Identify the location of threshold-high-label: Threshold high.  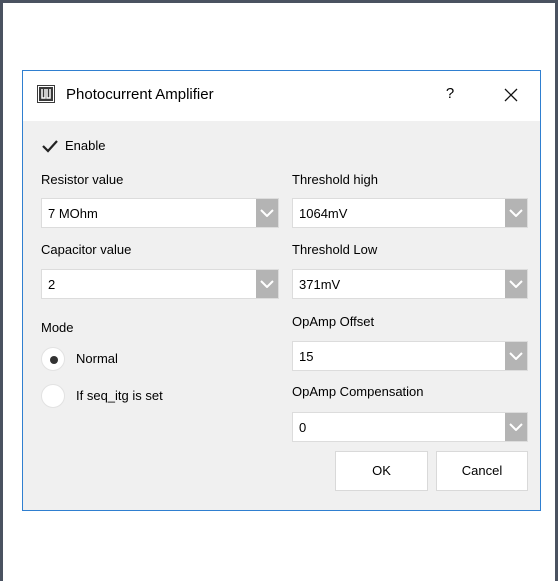
(335, 179).